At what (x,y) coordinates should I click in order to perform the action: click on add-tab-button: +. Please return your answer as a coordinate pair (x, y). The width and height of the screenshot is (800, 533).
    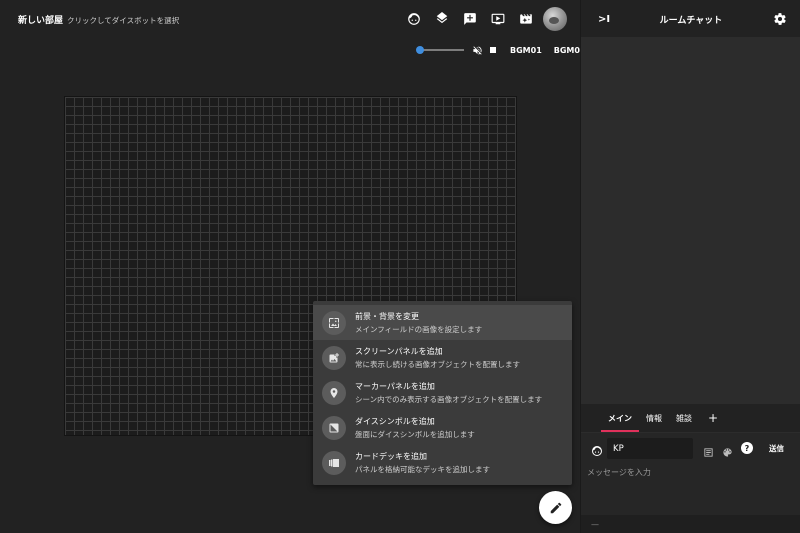
    Looking at the image, I should click on (712, 418).